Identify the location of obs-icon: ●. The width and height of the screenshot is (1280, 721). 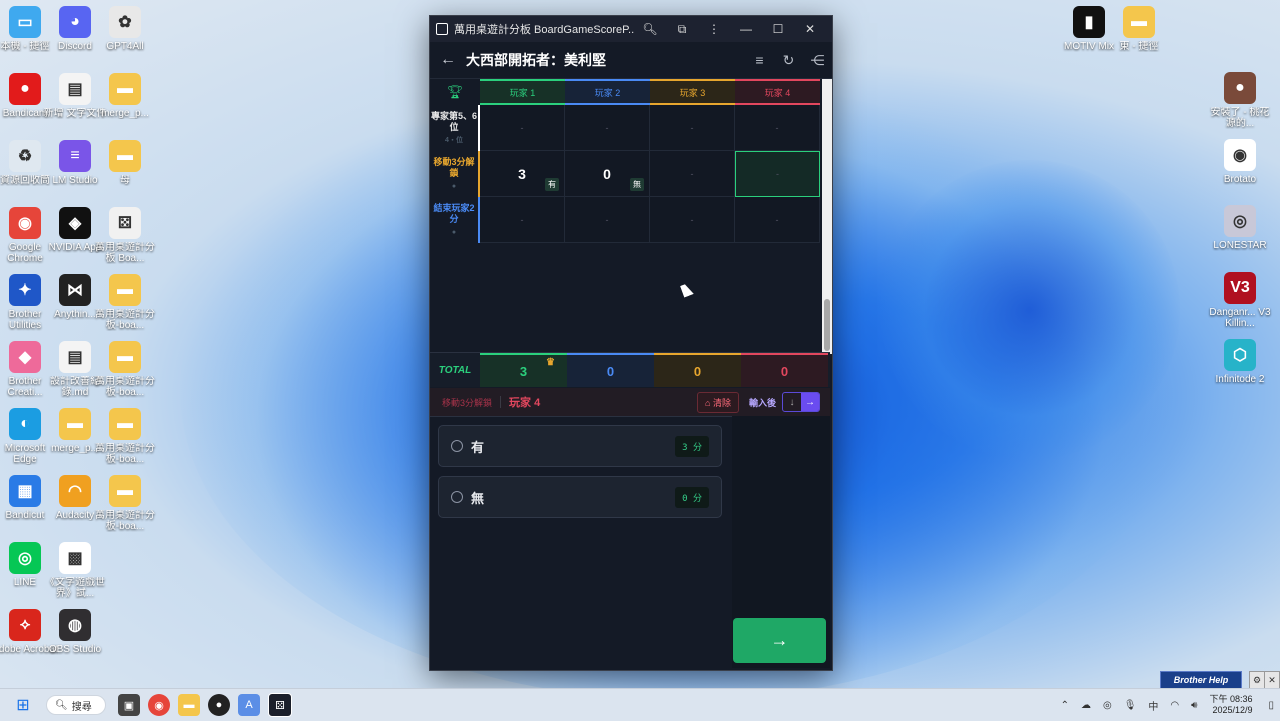
(219, 705).